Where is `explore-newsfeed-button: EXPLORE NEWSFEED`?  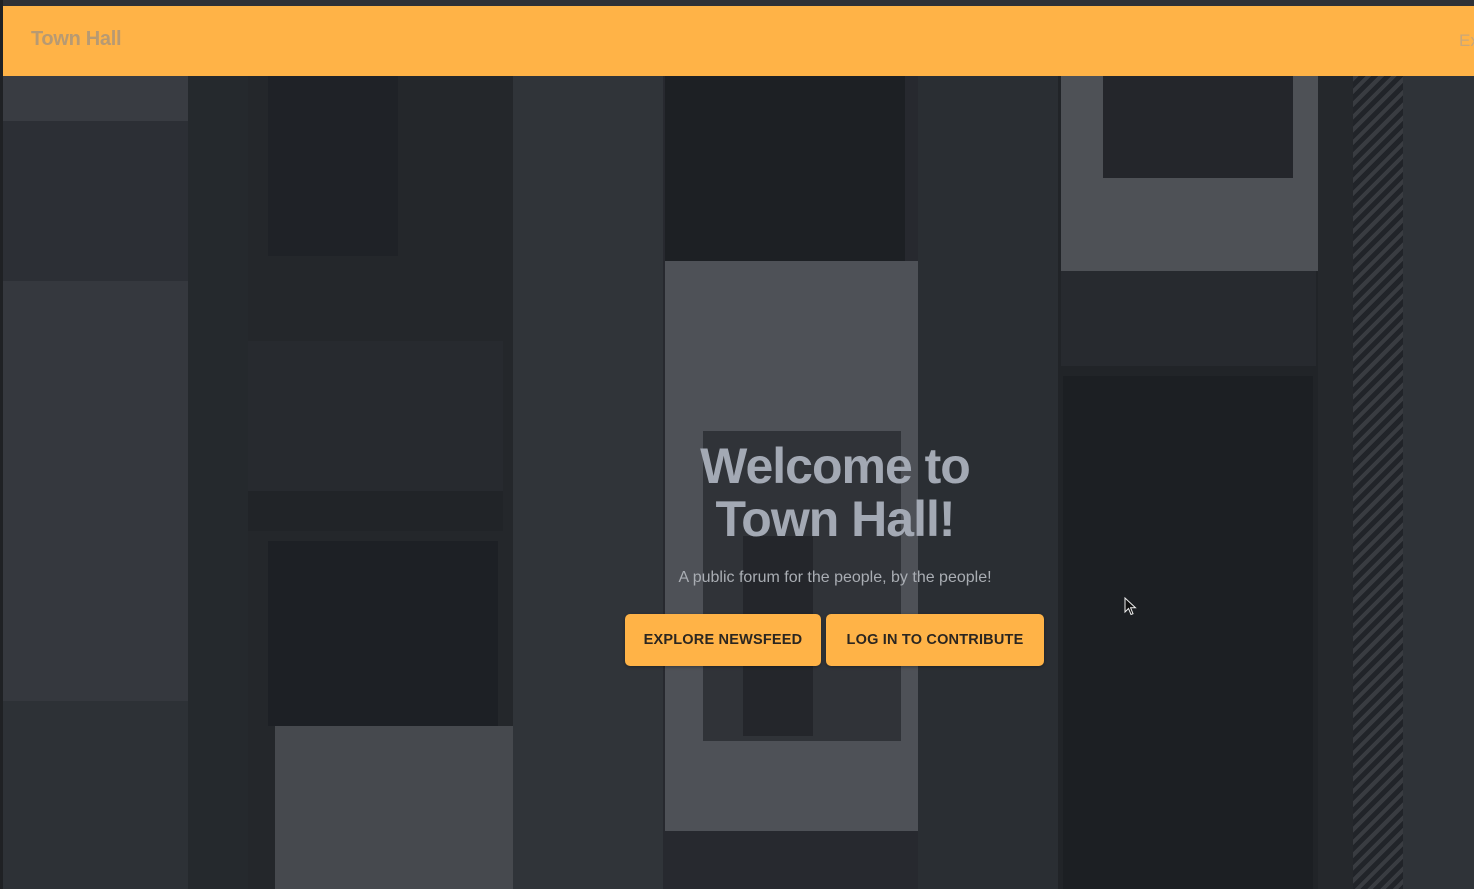
explore-newsfeed-button: EXPLORE NEWSFEED is located at coordinates (723, 640).